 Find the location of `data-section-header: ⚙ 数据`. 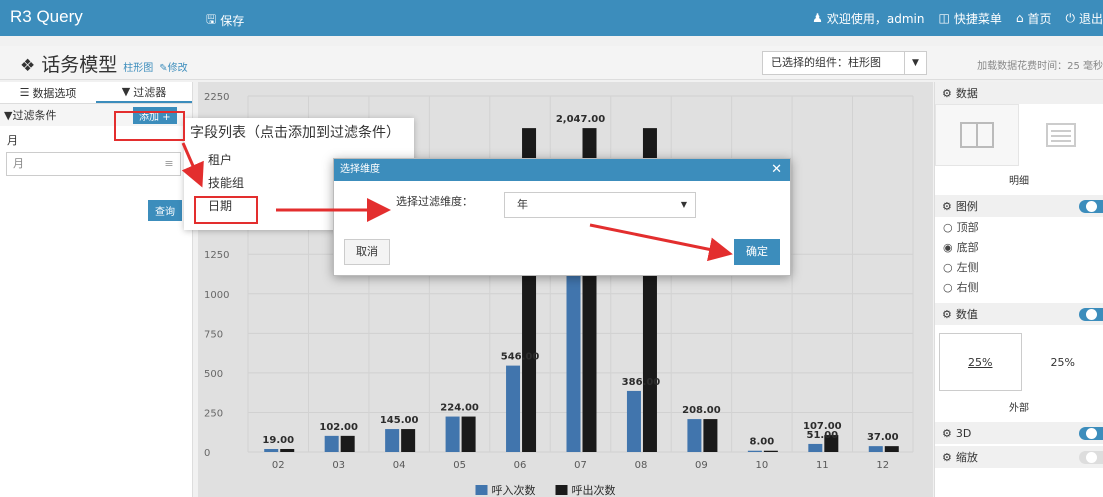

data-section-header: ⚙ 数据 is located at coordinates (1019, 93).